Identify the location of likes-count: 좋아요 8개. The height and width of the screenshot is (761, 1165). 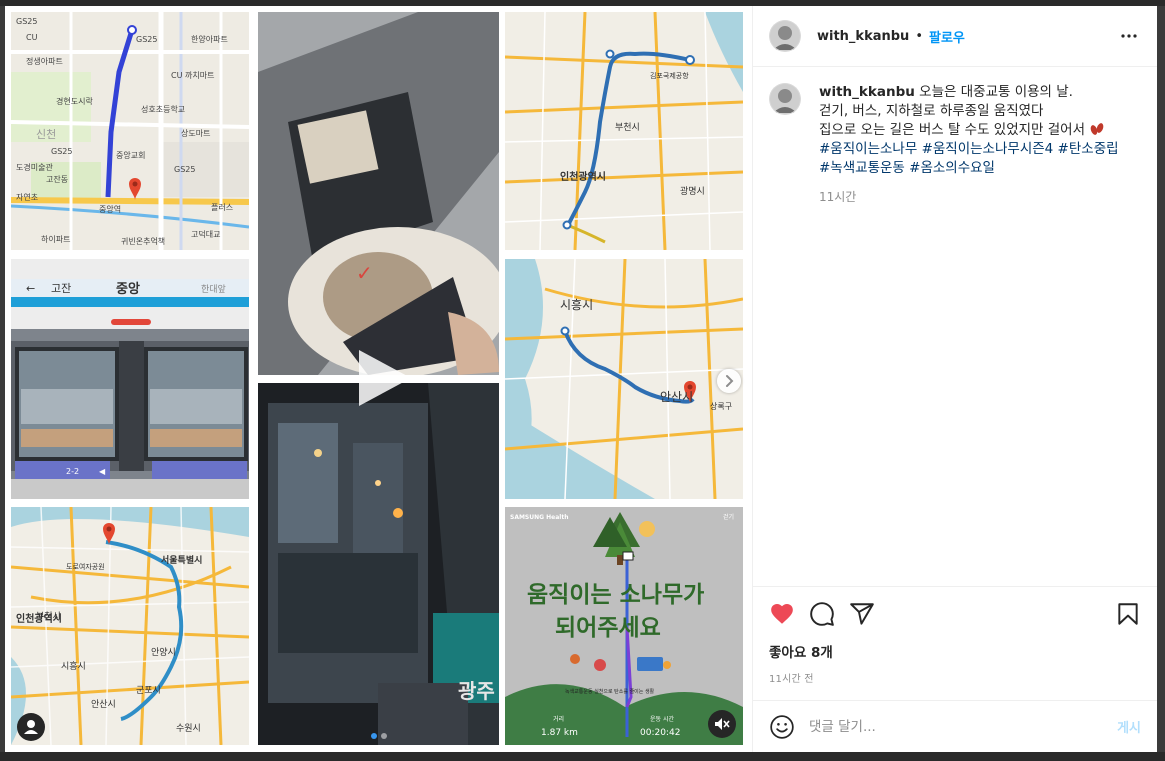
(955, 651).